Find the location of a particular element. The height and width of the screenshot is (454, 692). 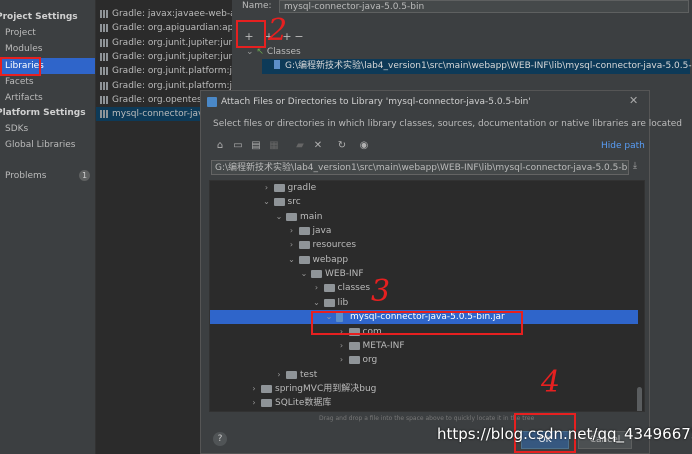

desktop-icon: ▭ is located at coordinates (238, 146).